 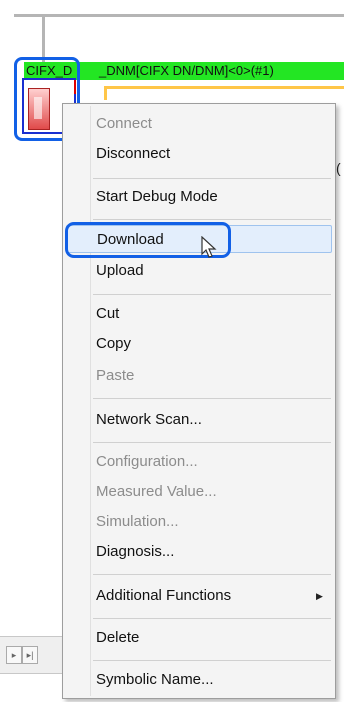 I want to click on scroll-nav-bar: ▸ ▸|, so click(x=35, y=655).